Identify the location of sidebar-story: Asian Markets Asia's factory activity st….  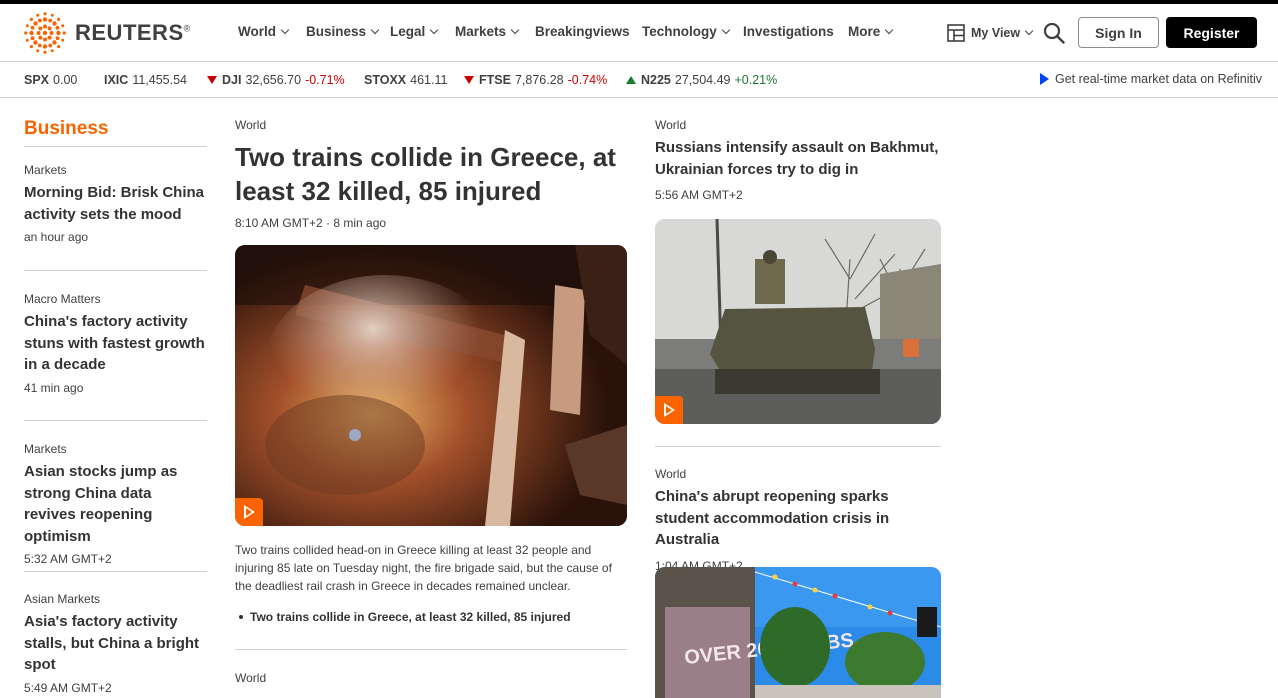
(115, 643).